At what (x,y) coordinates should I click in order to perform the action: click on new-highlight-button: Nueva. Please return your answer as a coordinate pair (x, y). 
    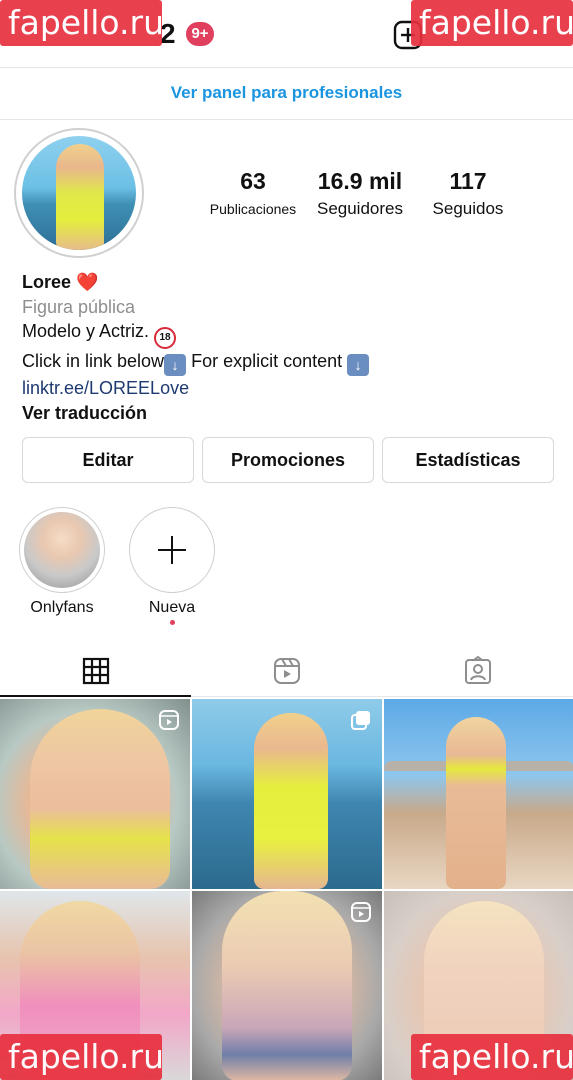
    Looking at the image, I should click on (172, 562).